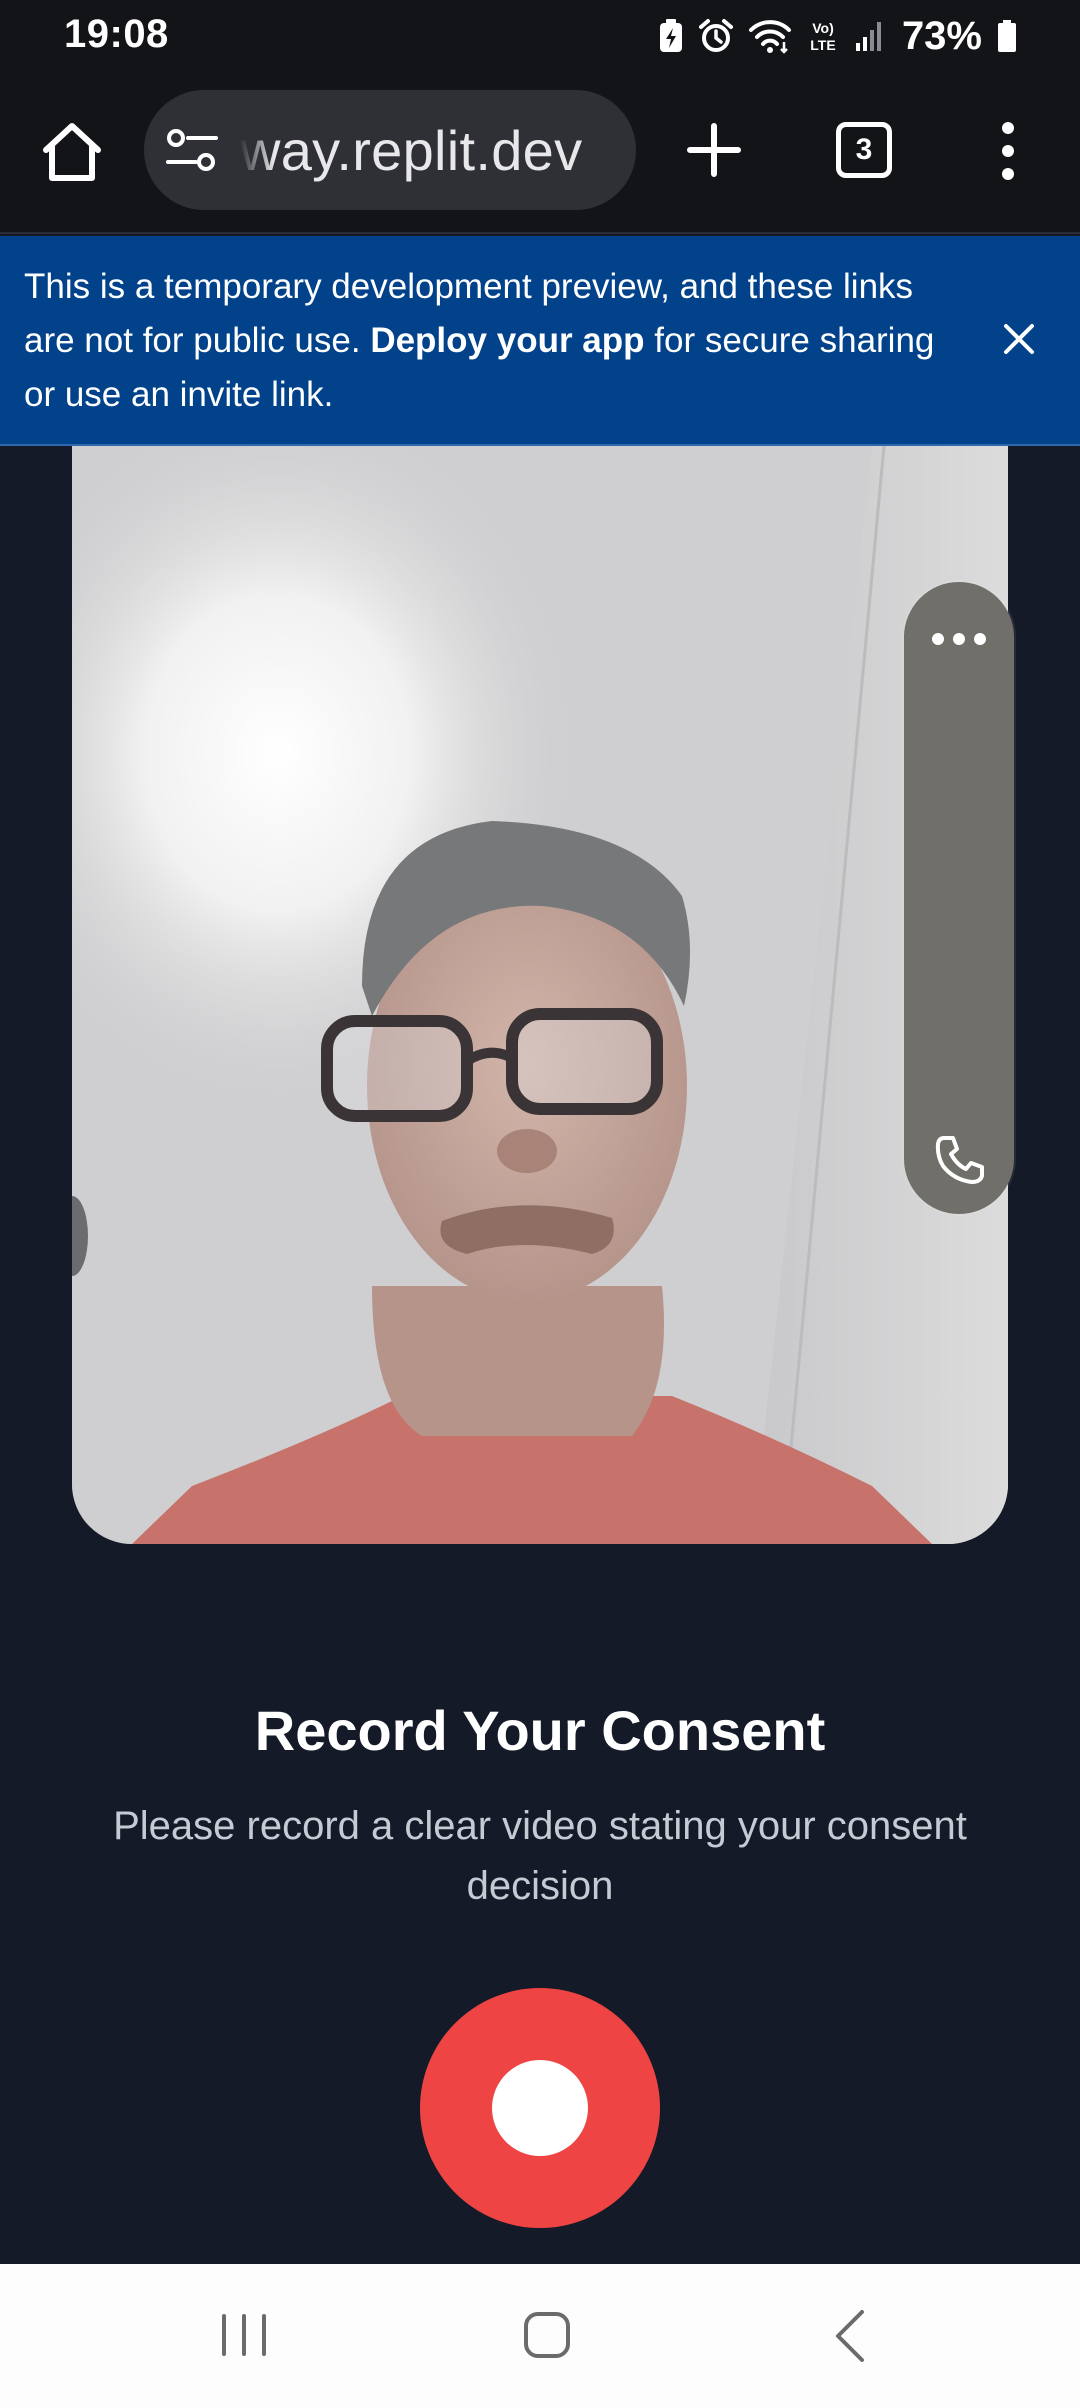 The image size is (1080, 2408). What do you see at coordinates (822, 45) in the screenshot?
I see `svg-text: LTE` at bounding box center [822, 45].